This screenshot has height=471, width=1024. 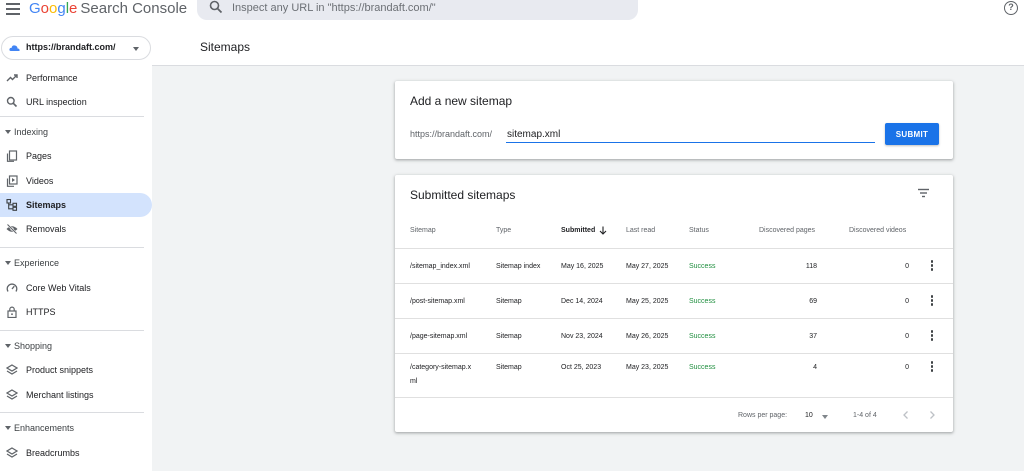 What do you see at coordinates (12, 287) in the screenshot?
I see `gauge-icon` at bounding box center [12, 287].